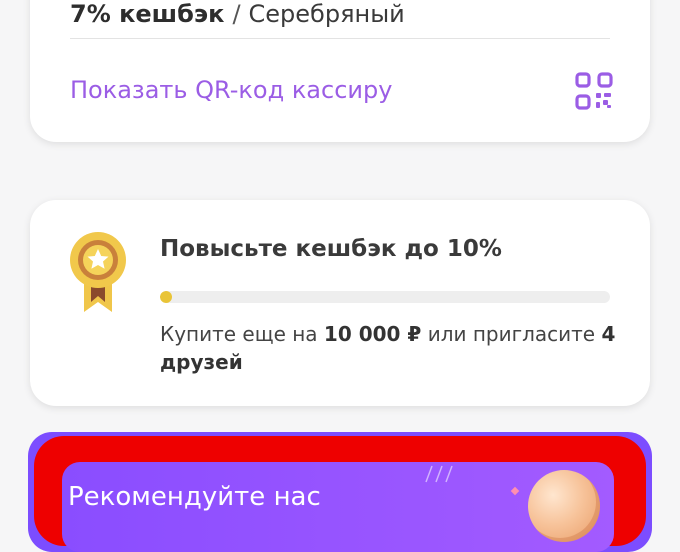  What do you see at coordinates (231, 90) in the screenshot?
I see `show-qr-link: Показать QR-код кассиру` at bounding box center [231, 90].